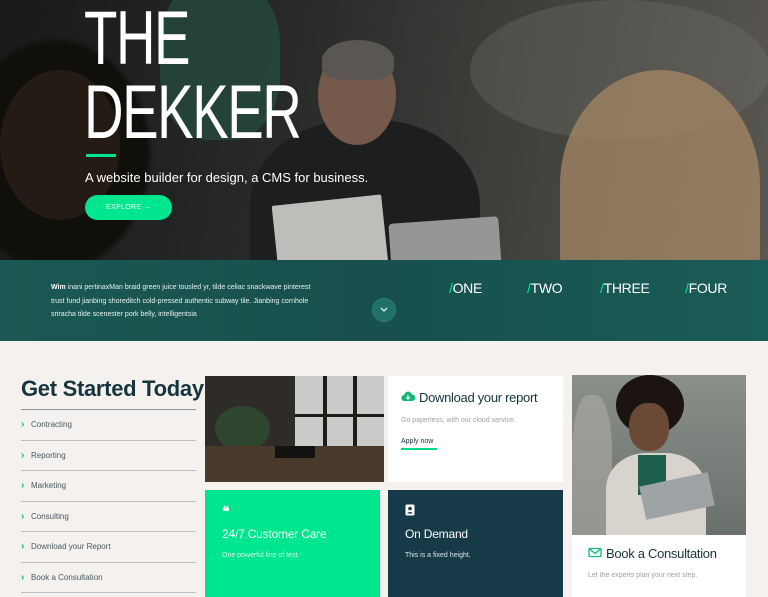 Image resolution: width=768 pixels, height=597 pixels. I want to click on tab-label: FOUR, so click(708, 288).